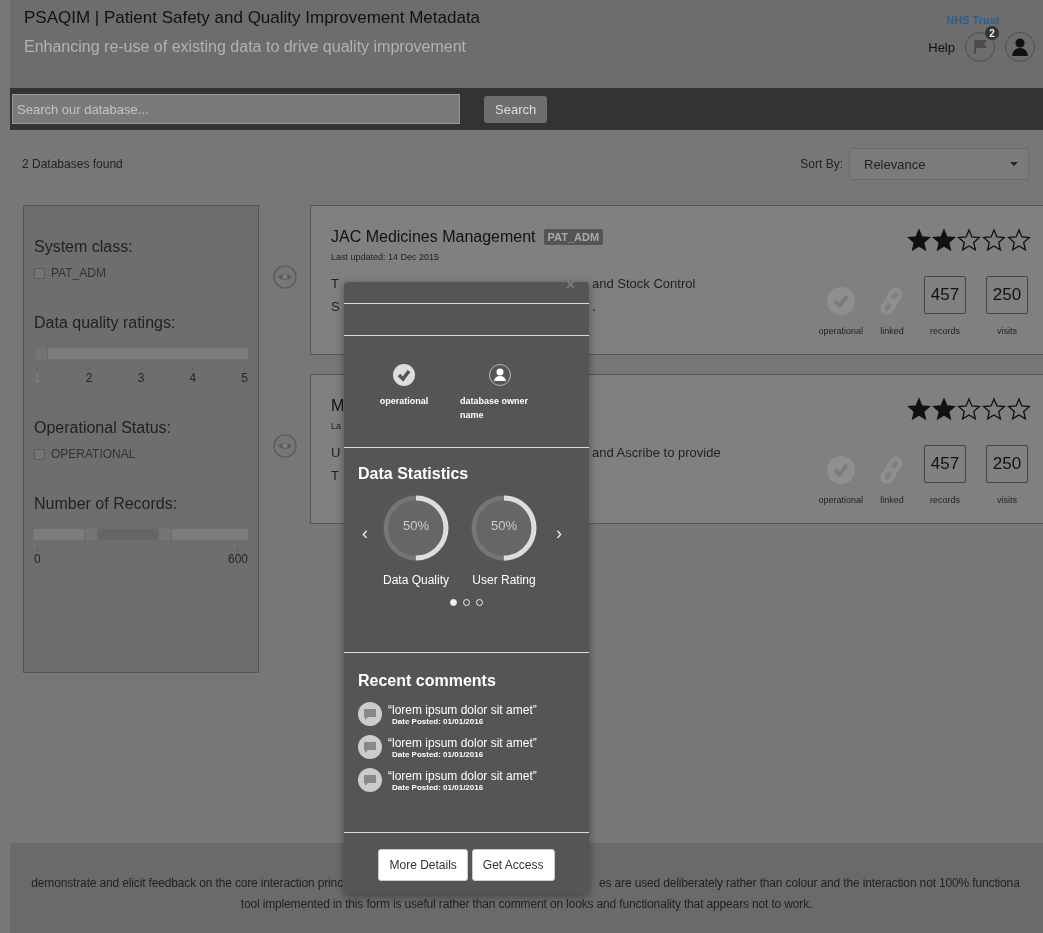 The image size is (1043, 933). I want to click on last-updated: Last updated: 14 Dec 2015, so click(386, 257).